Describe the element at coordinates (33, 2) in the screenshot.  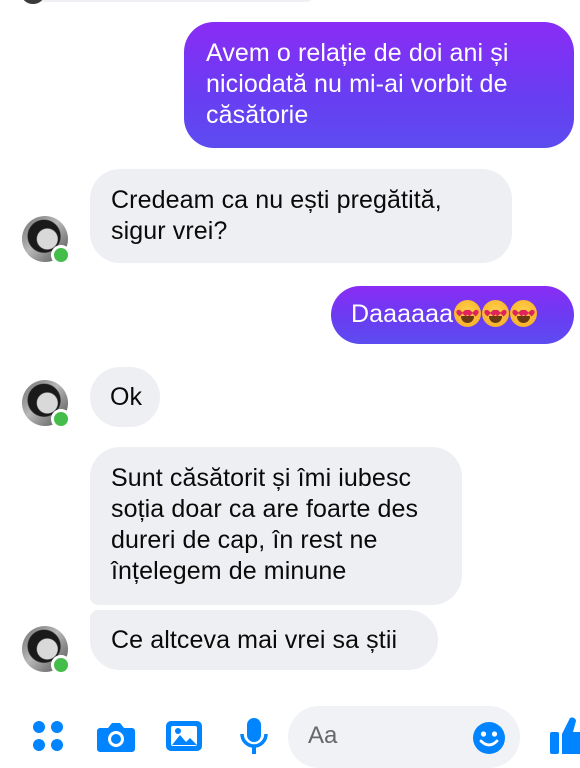
I see `previous-avatar-fragment` at that location.